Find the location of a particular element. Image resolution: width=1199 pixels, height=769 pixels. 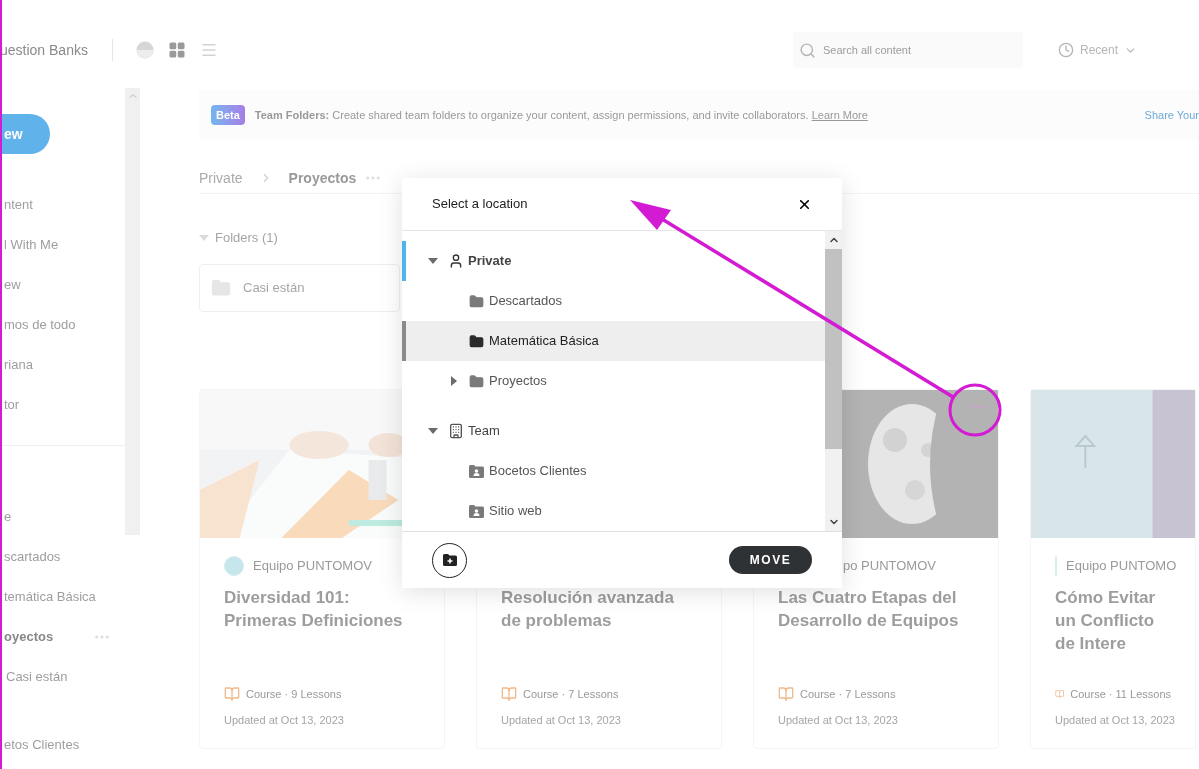

course-title: Resolución avanzada de problemas is located at coordinates (599, 609).